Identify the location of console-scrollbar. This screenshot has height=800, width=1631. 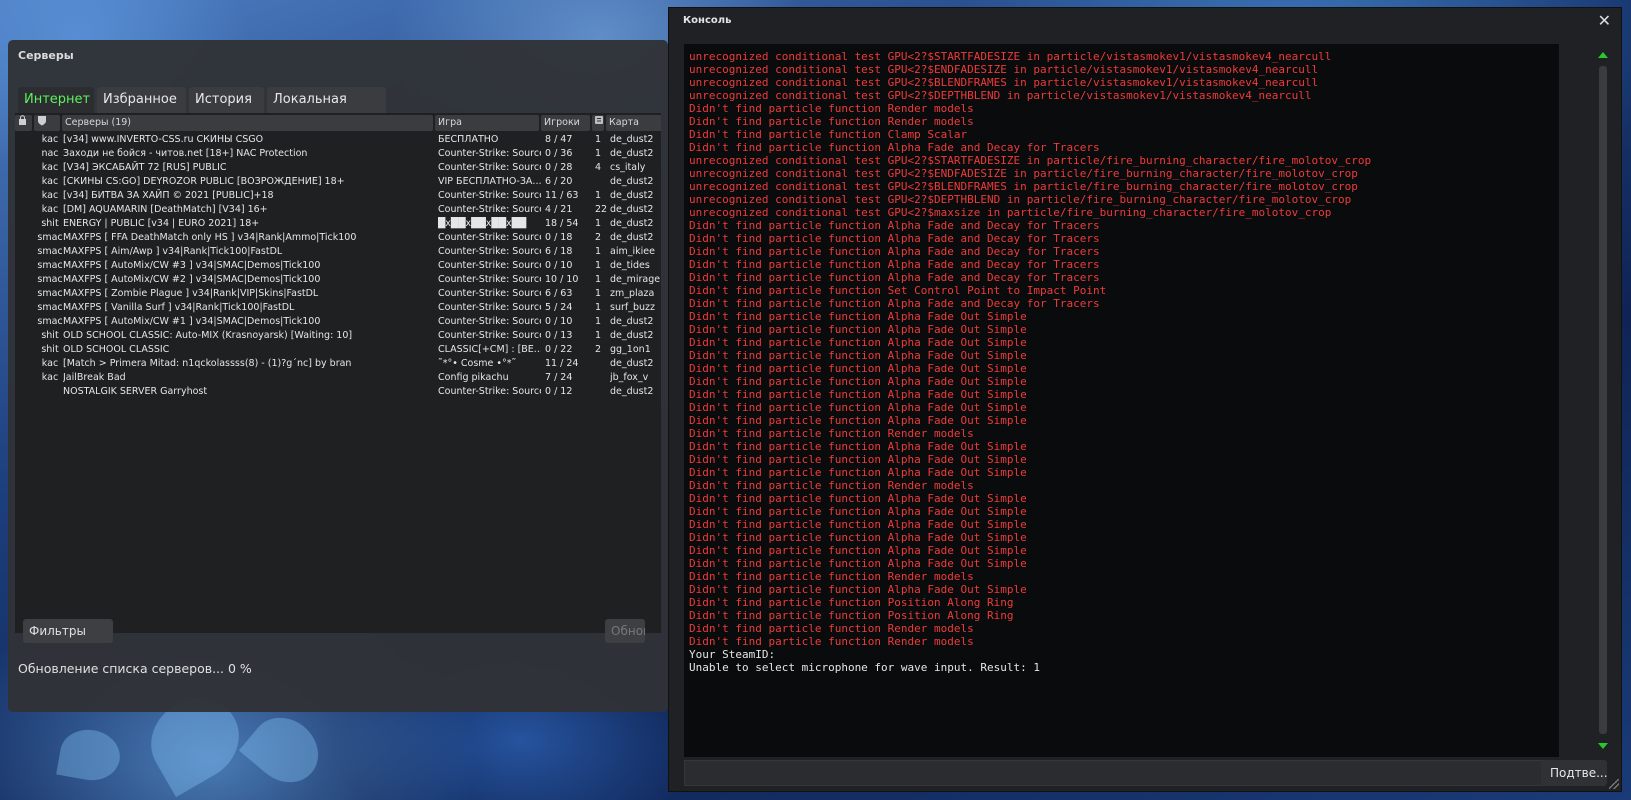
(1603, 400).